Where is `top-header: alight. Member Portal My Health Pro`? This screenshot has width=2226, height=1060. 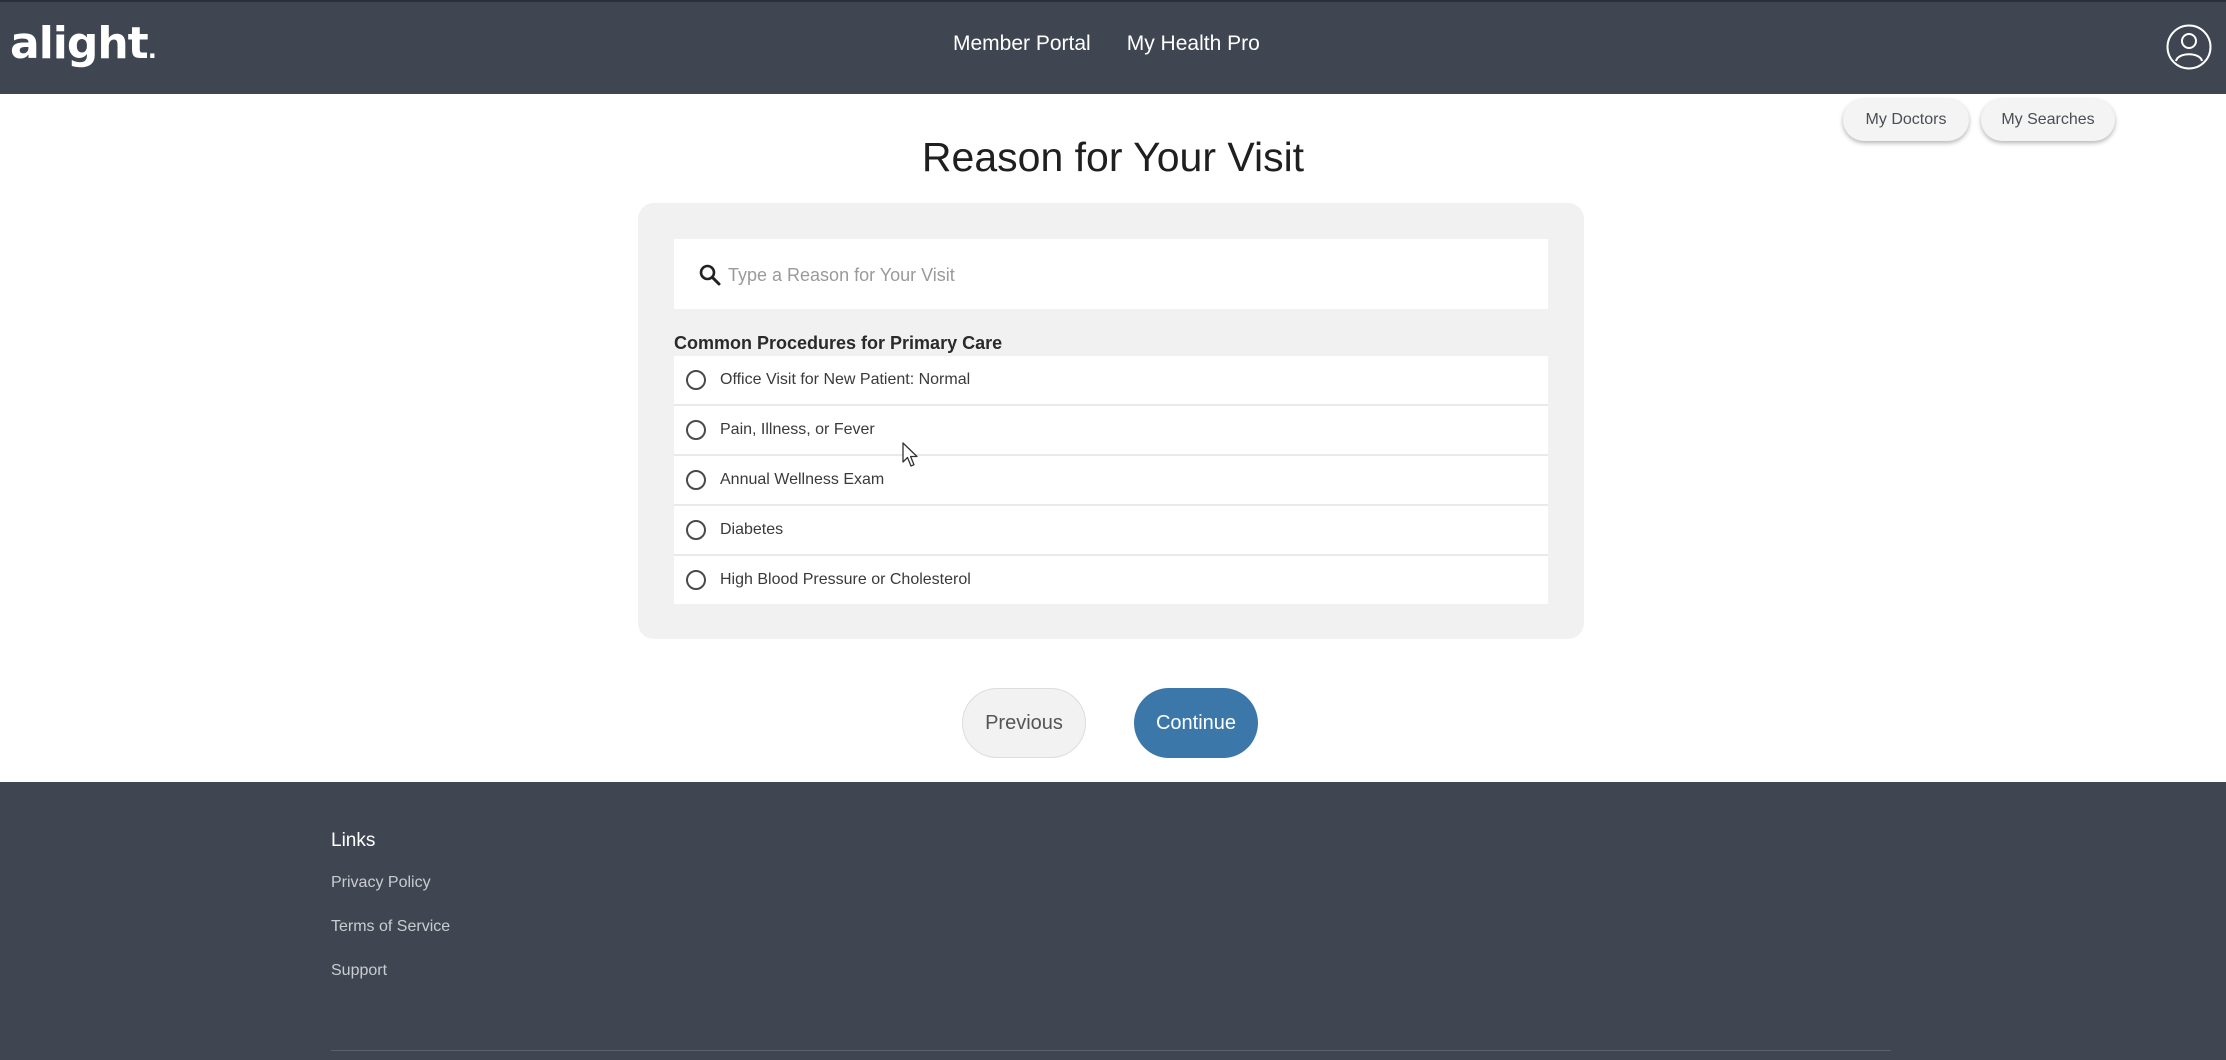
top-header: alight. Member Portal My Health Pro is located at coordinates (1113, 47).